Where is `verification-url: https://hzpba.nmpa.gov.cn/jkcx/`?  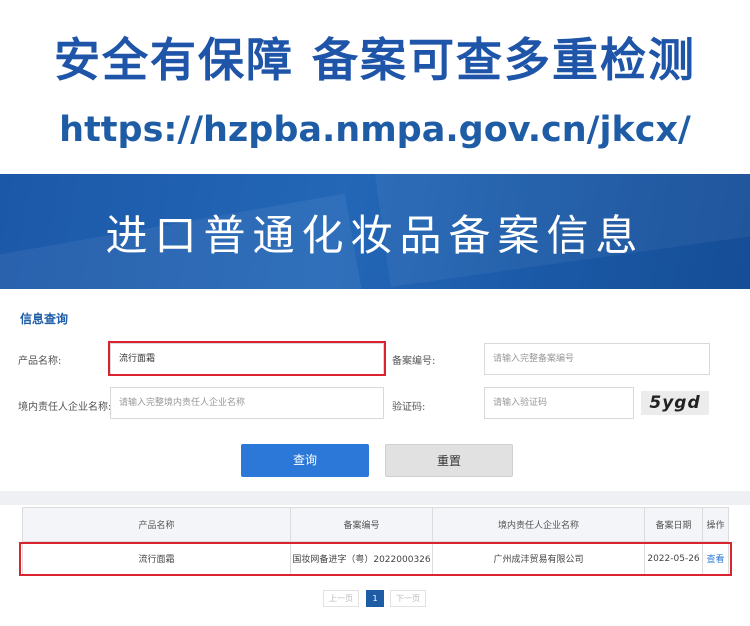
verification-url: https://hzpba.nmpa.gov.cn/jkcx/ is located at coordinates (375, 130).